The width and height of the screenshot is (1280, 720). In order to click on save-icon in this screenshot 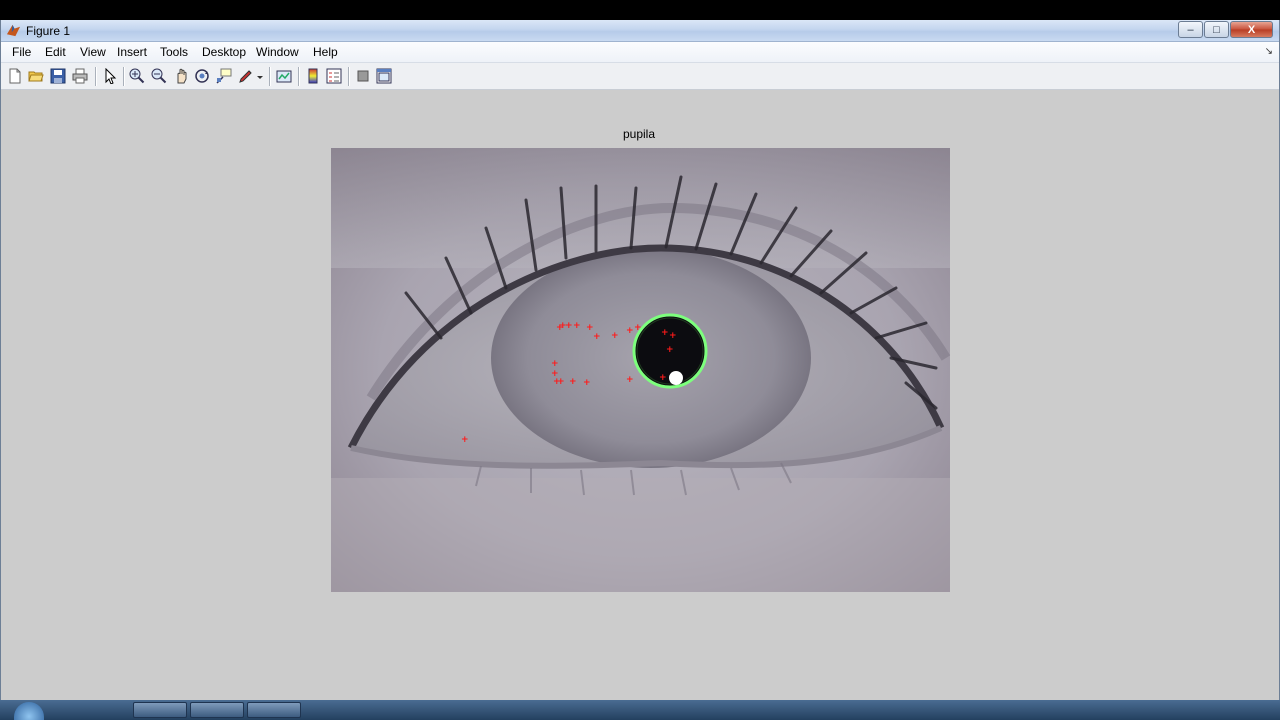, I will do `click(58, 76)`.